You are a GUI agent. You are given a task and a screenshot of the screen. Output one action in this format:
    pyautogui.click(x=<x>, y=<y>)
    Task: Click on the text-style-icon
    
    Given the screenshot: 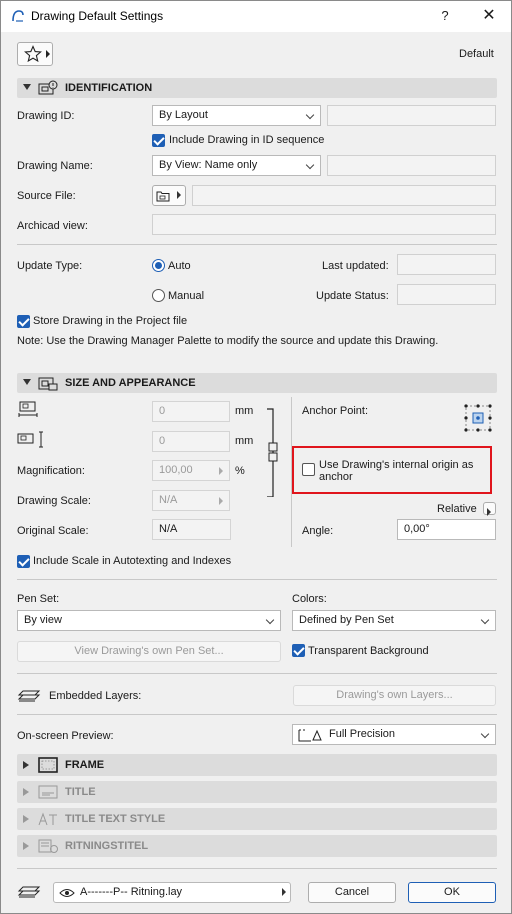 What is the action you would take?
    pyautogui.click(x=47, y=819)
    